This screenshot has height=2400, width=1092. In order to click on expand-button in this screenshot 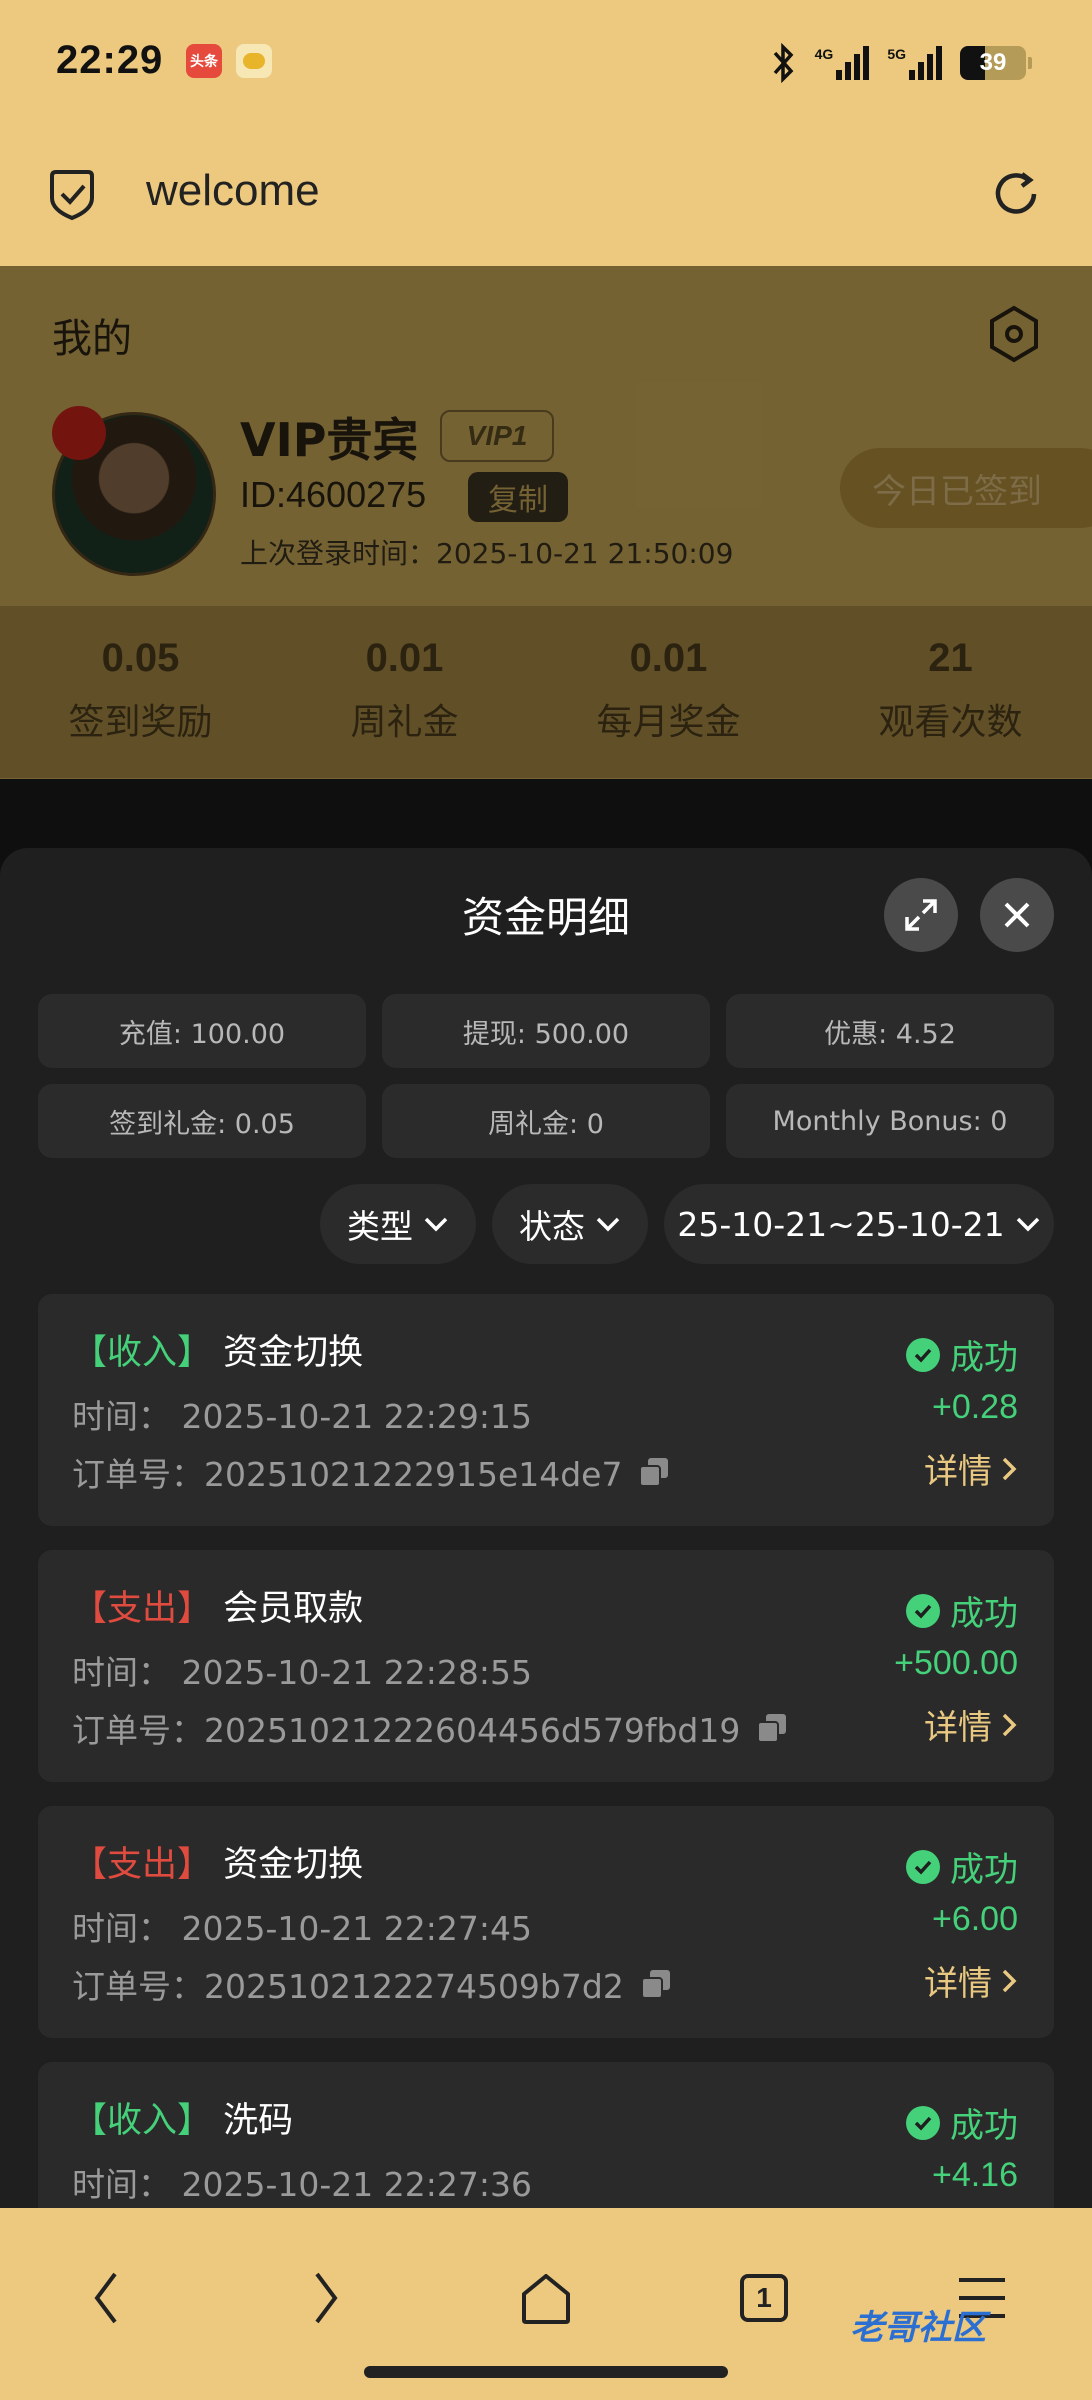, I will do `click(921, 915)`.